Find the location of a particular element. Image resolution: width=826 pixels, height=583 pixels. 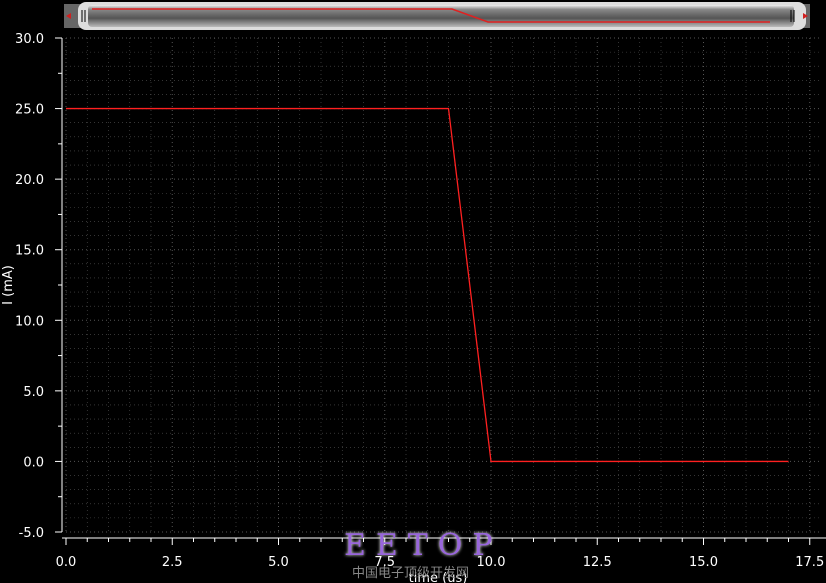

y-tick-label: 15.0 is located at coordinates (29, 251).